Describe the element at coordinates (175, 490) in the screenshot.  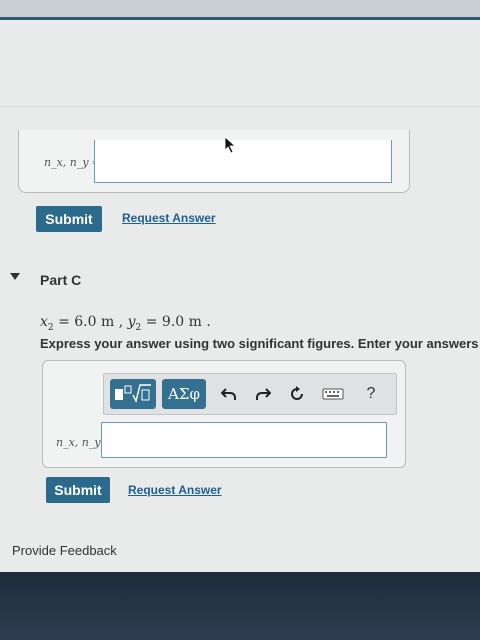
I see `part-c-request-answer-link: Request Answer` at that location.